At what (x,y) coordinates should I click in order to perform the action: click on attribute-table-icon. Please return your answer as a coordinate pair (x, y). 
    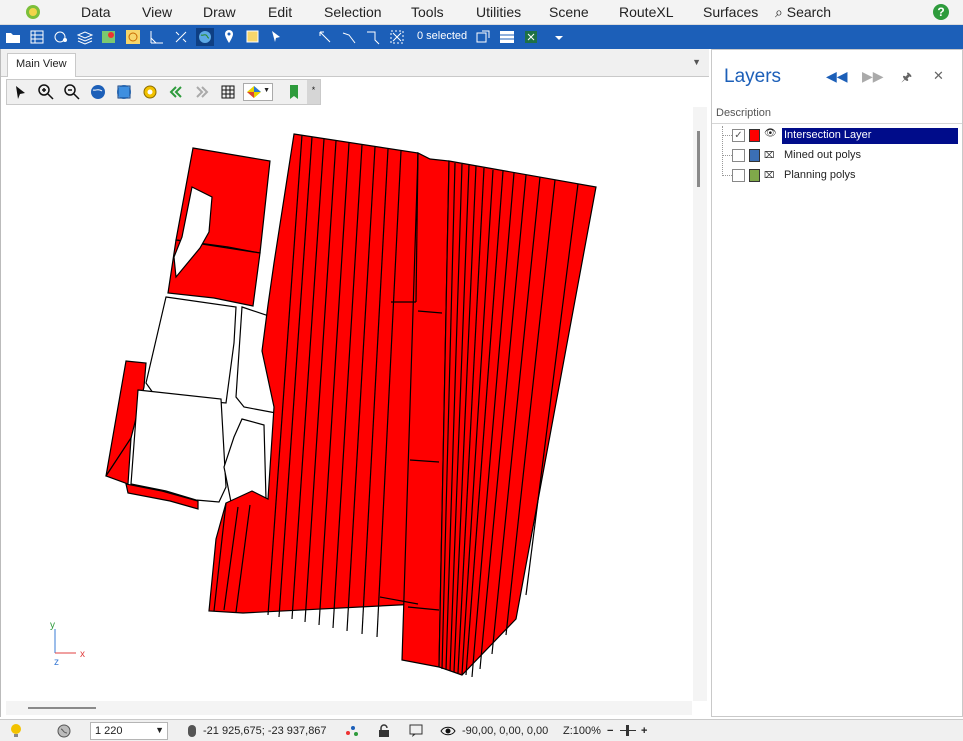
    Looking at the image, I should click on (507, 37).